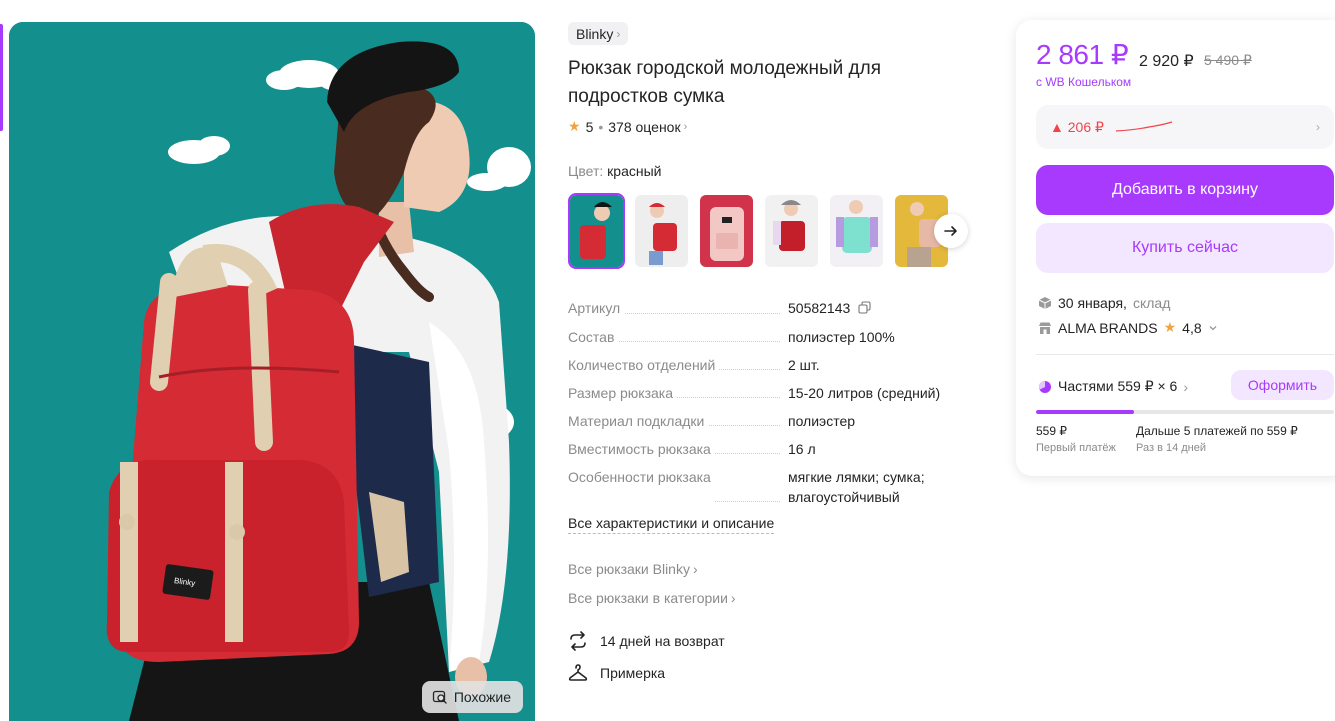 Image resolution: width=1335 pixels, height=721 pixels. What do you see at coordinates (804, 365) in the screenshot?
I see `spec-value: 2 шт.` at bounding box center [804, 365].